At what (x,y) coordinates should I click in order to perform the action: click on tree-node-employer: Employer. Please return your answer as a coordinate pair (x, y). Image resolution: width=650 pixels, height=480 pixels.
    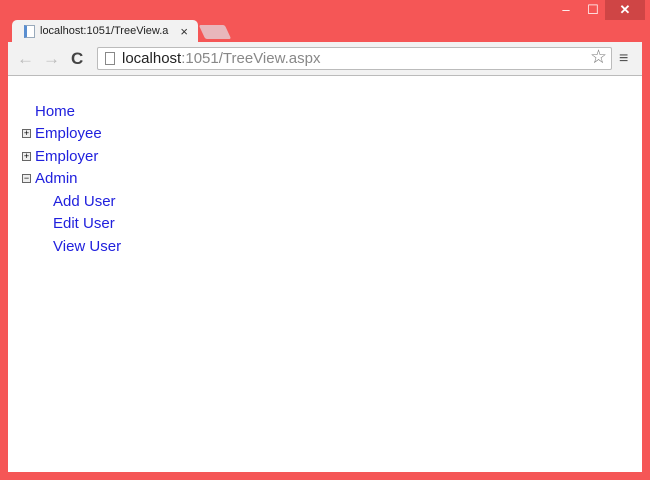
    Looking at the image, I should click on (66, 156).